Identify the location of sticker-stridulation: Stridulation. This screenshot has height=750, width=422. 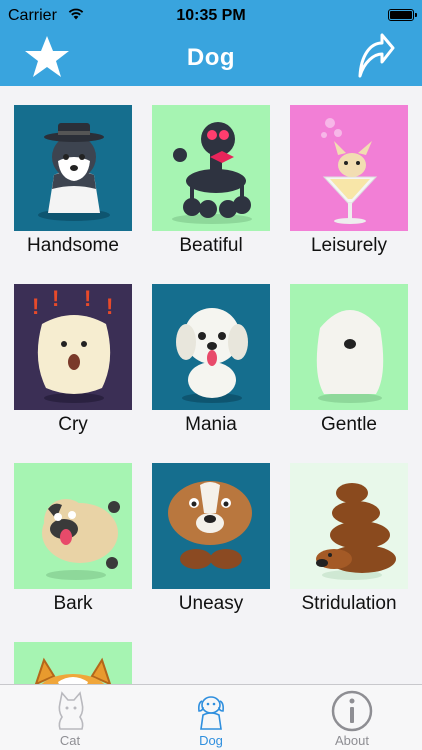
(349, 539).